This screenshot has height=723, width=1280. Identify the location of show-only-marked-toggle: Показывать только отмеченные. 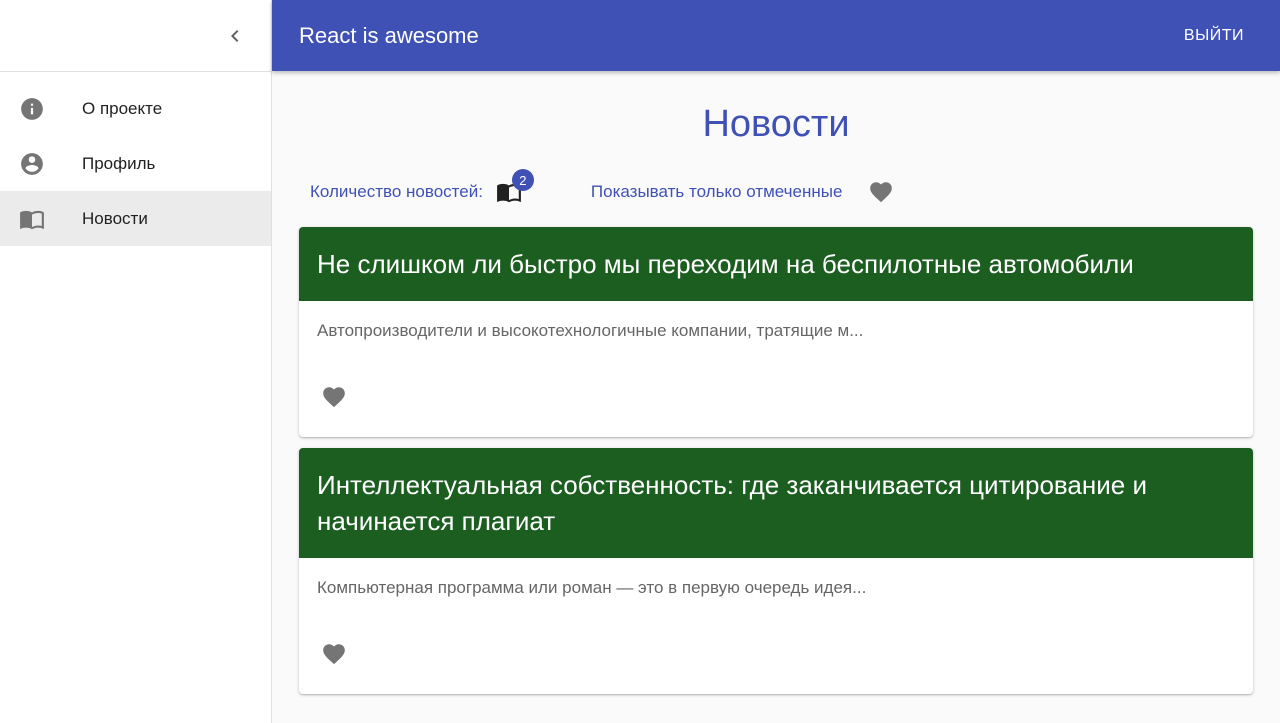
(717, 192).